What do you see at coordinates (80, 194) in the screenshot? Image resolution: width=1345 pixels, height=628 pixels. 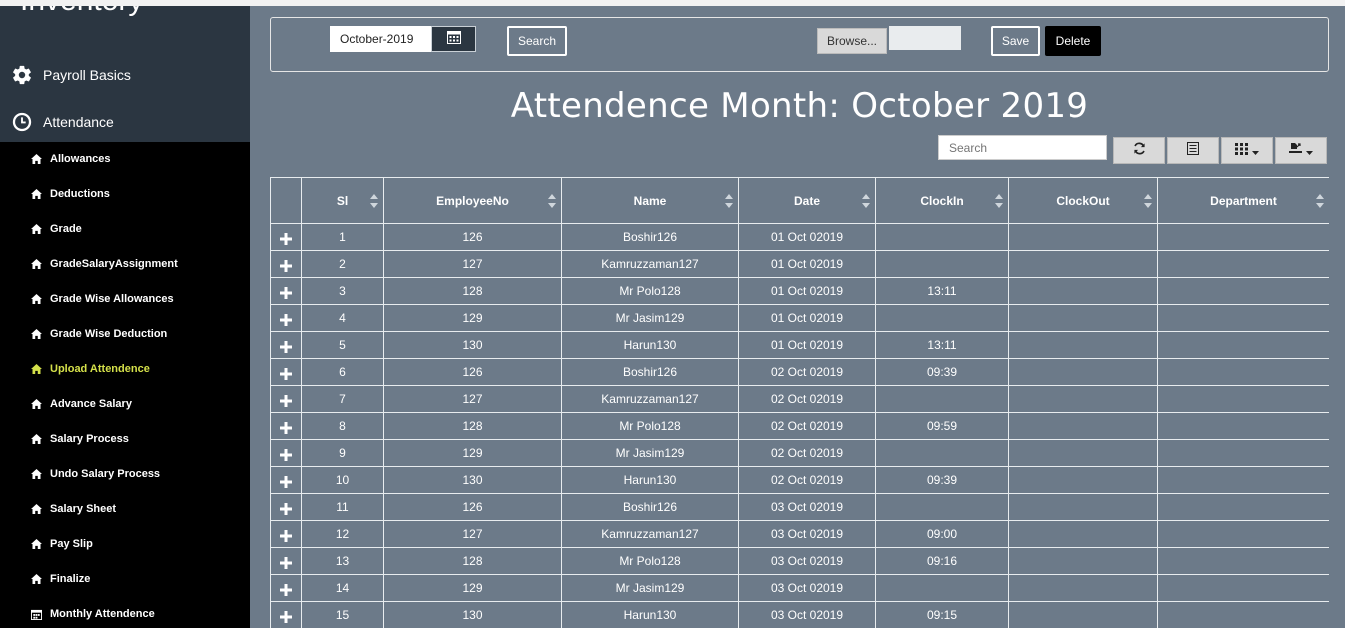 I see `sidebar-item-label: Deductions` at bounding box center [80, 194].